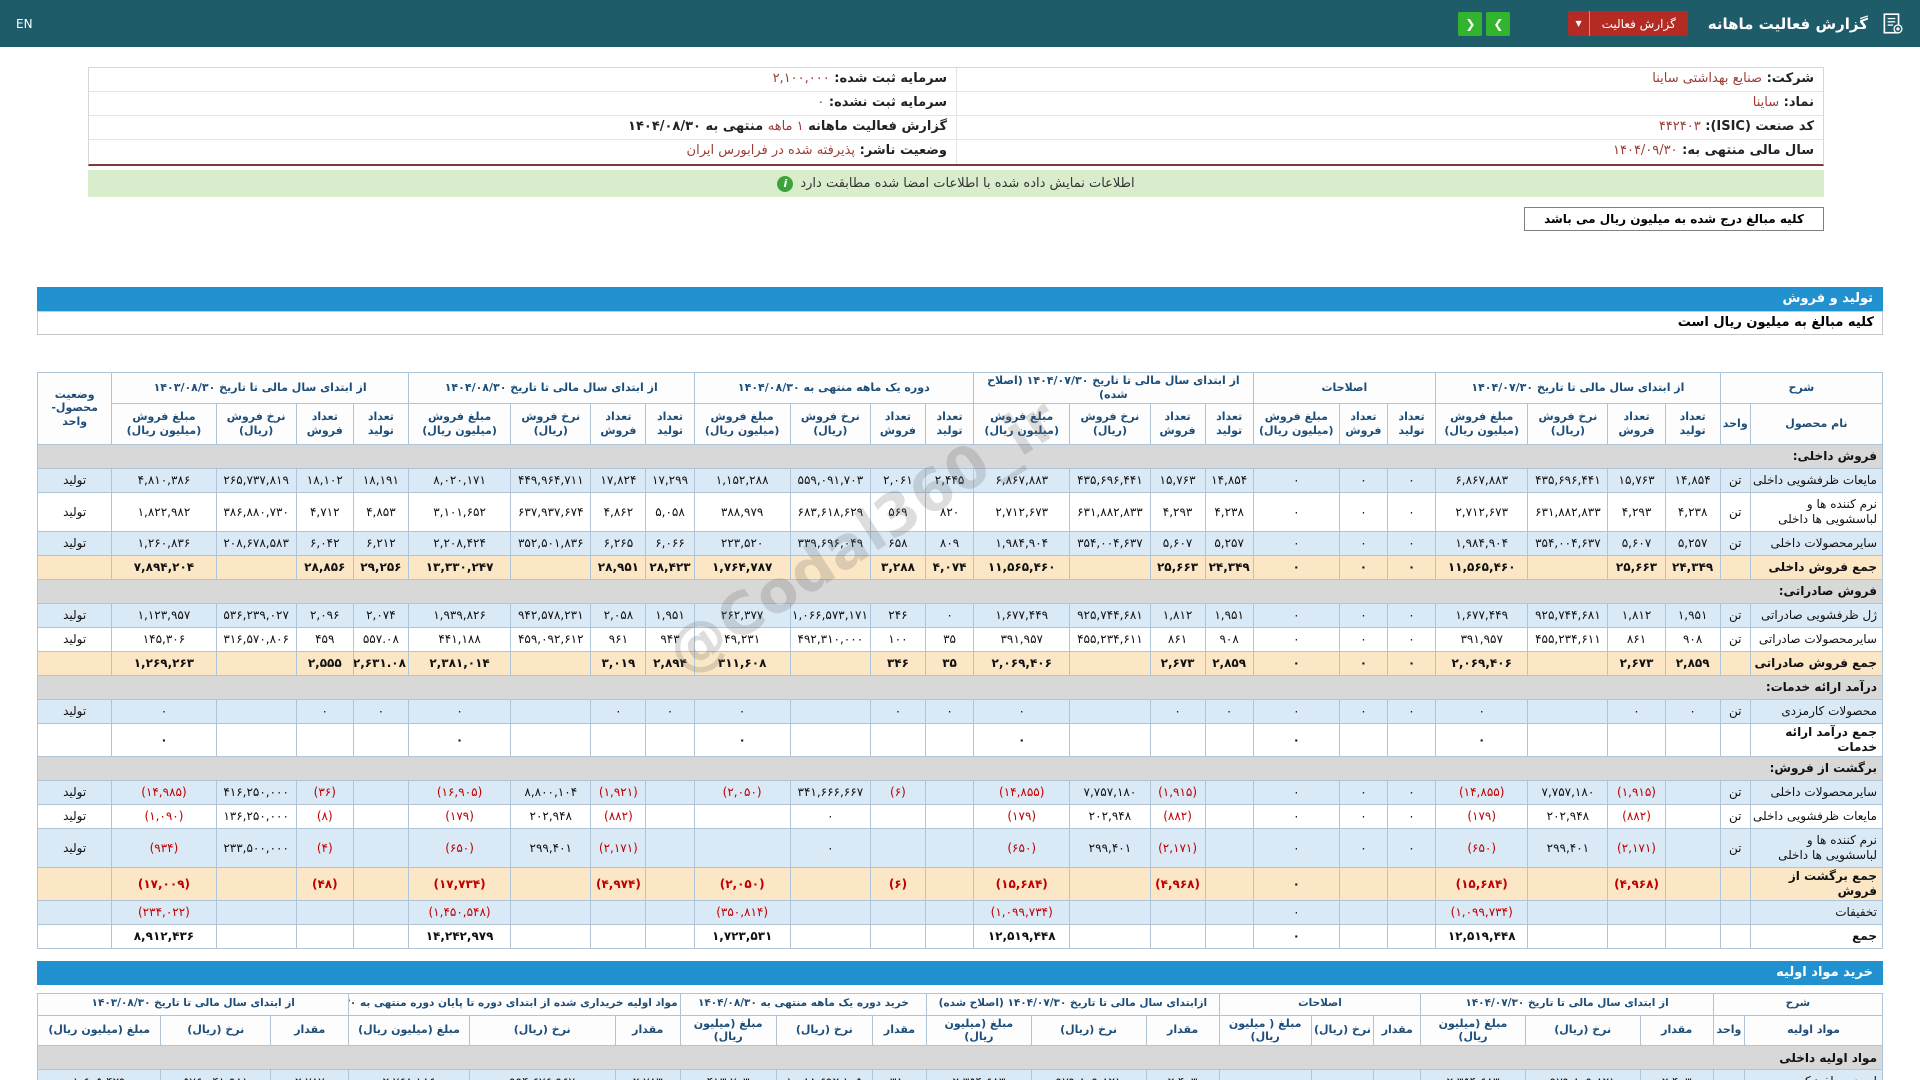 Image resolution: width=1920 pixels, height=1080 pixels. Describe the element at coordinates (1816, 615) in the screenshot. I see `product-name: ژل ظرفشویی صادراتی` at that location.